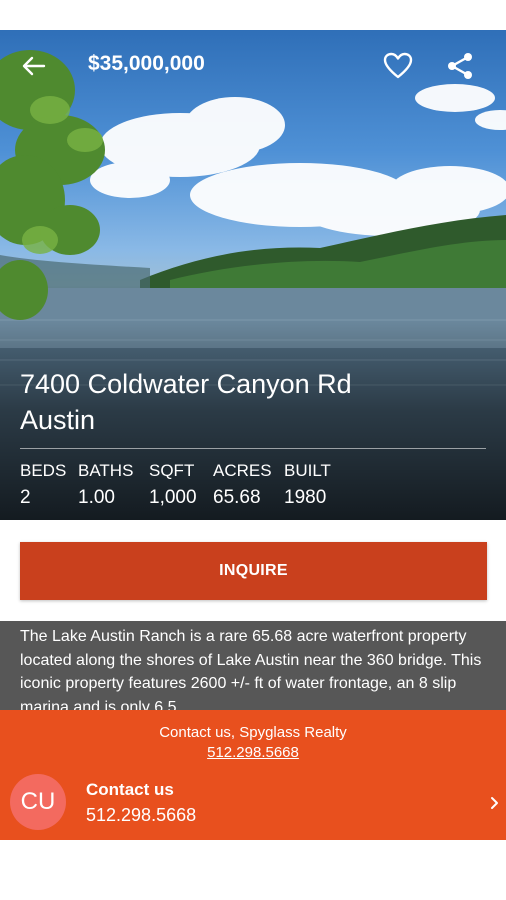 The image size is (506, 900). I want to click on contact-phone-link-text: 512.298.5668, so click(253, 752).